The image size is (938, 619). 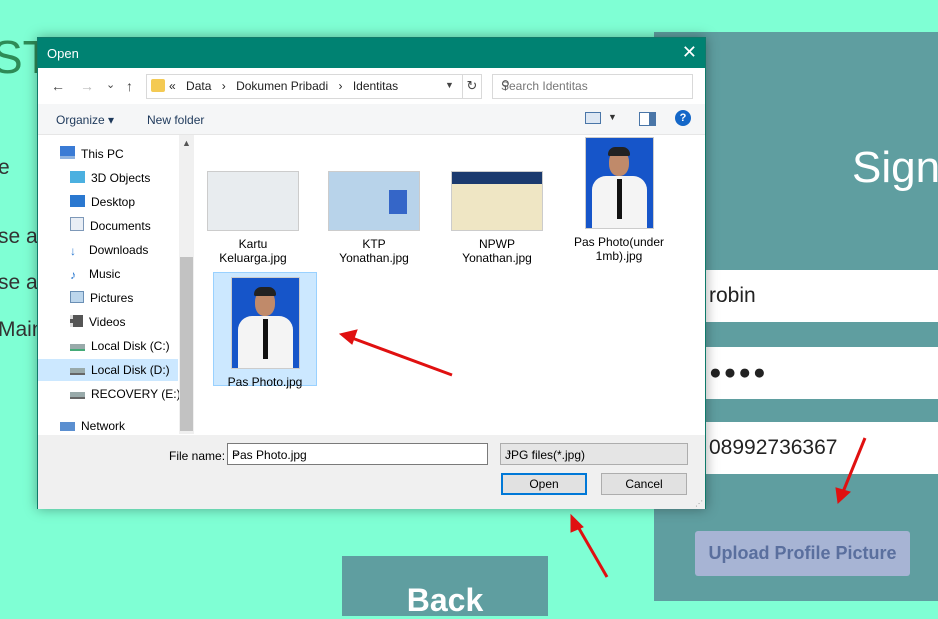 I want to click on annotation-arrow-to-pas-photo, so click(x=402, y=356).